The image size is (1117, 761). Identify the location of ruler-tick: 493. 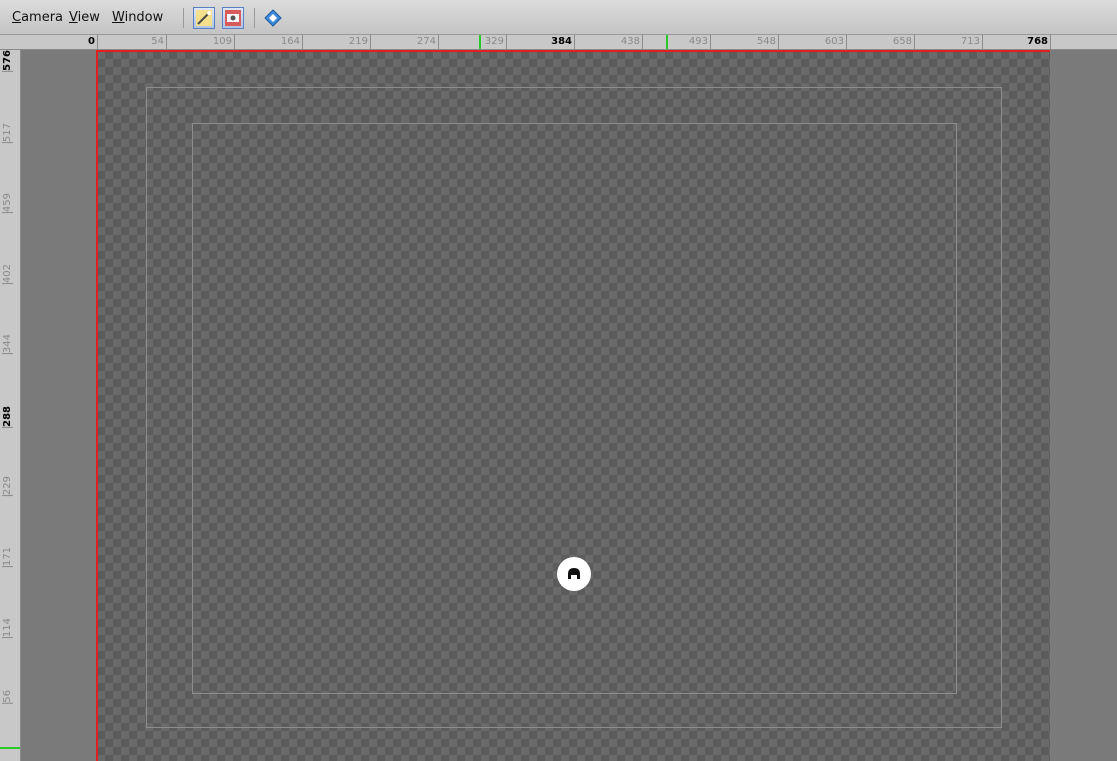
(681, 42).